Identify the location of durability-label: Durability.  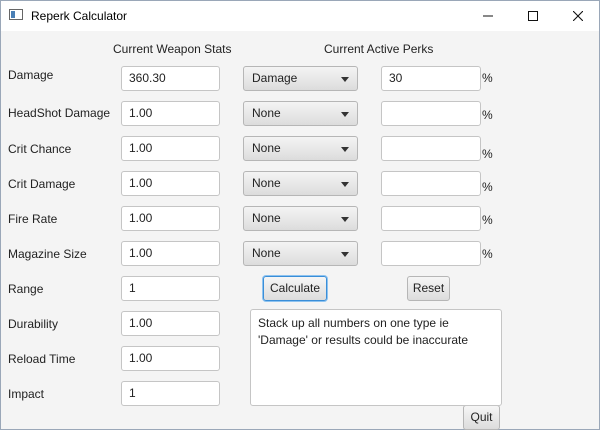
(33, 324).